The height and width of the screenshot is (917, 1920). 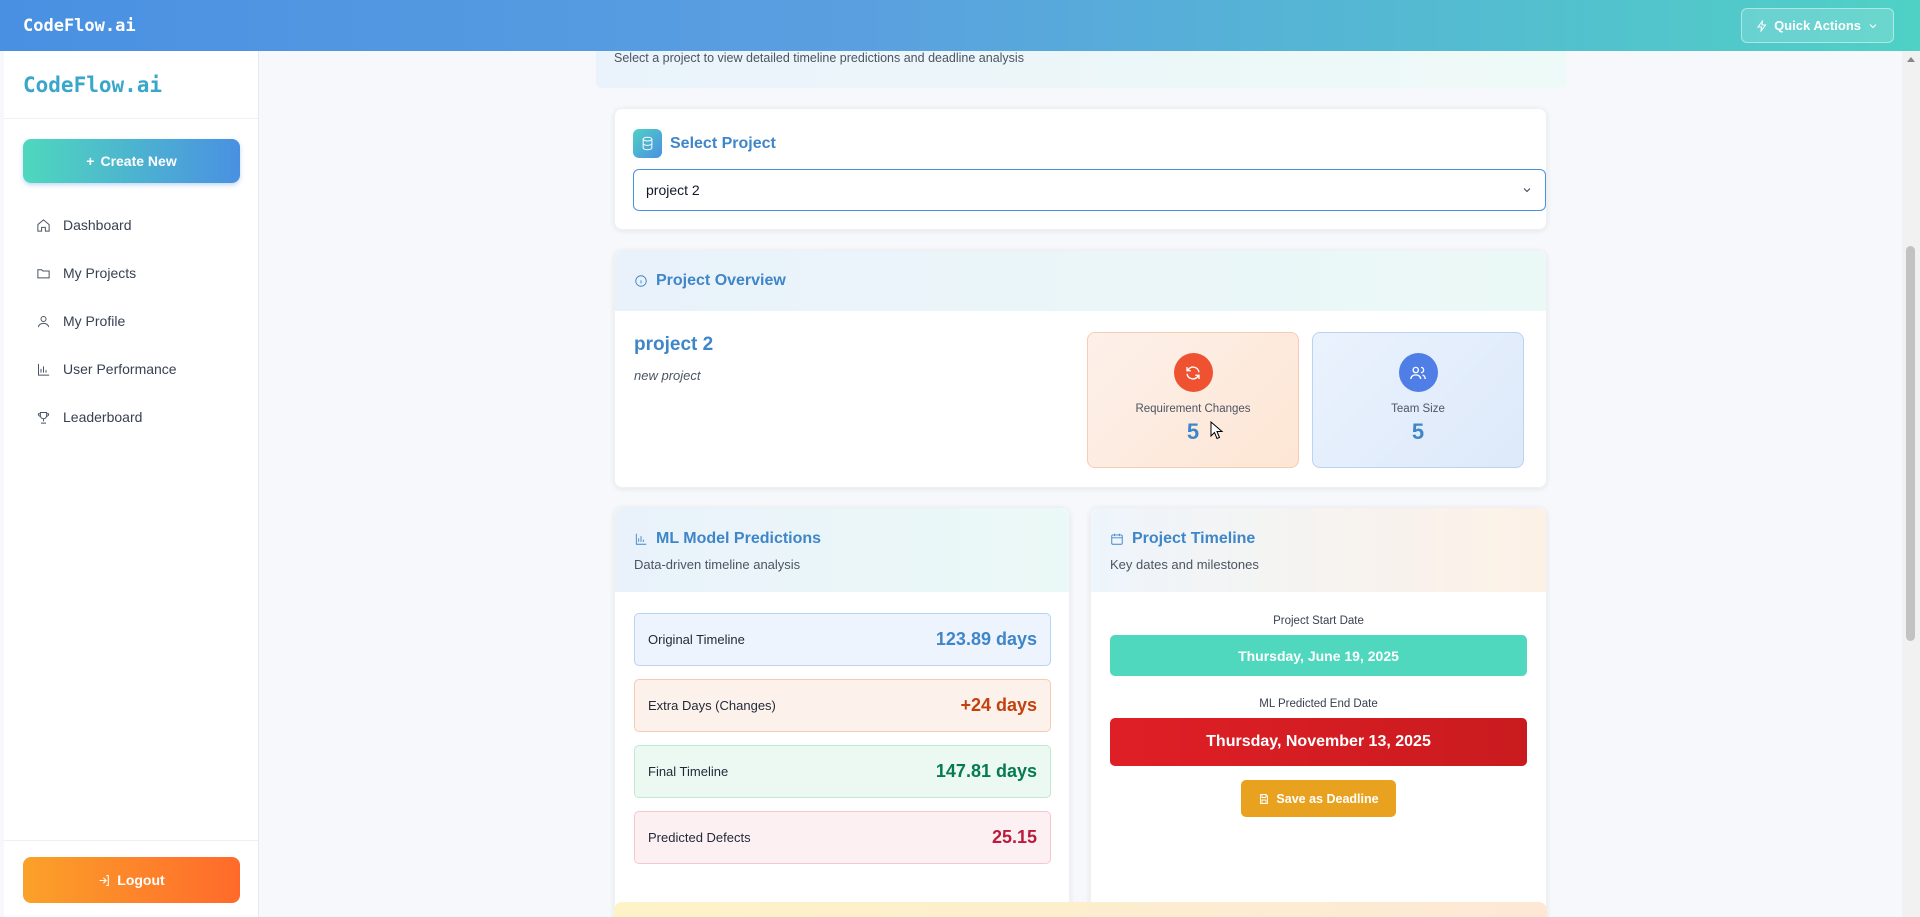 What do you see at coordinates (667, 375) in the screenshot?
I see `project-description: new project` at bounding box center [667, 375].